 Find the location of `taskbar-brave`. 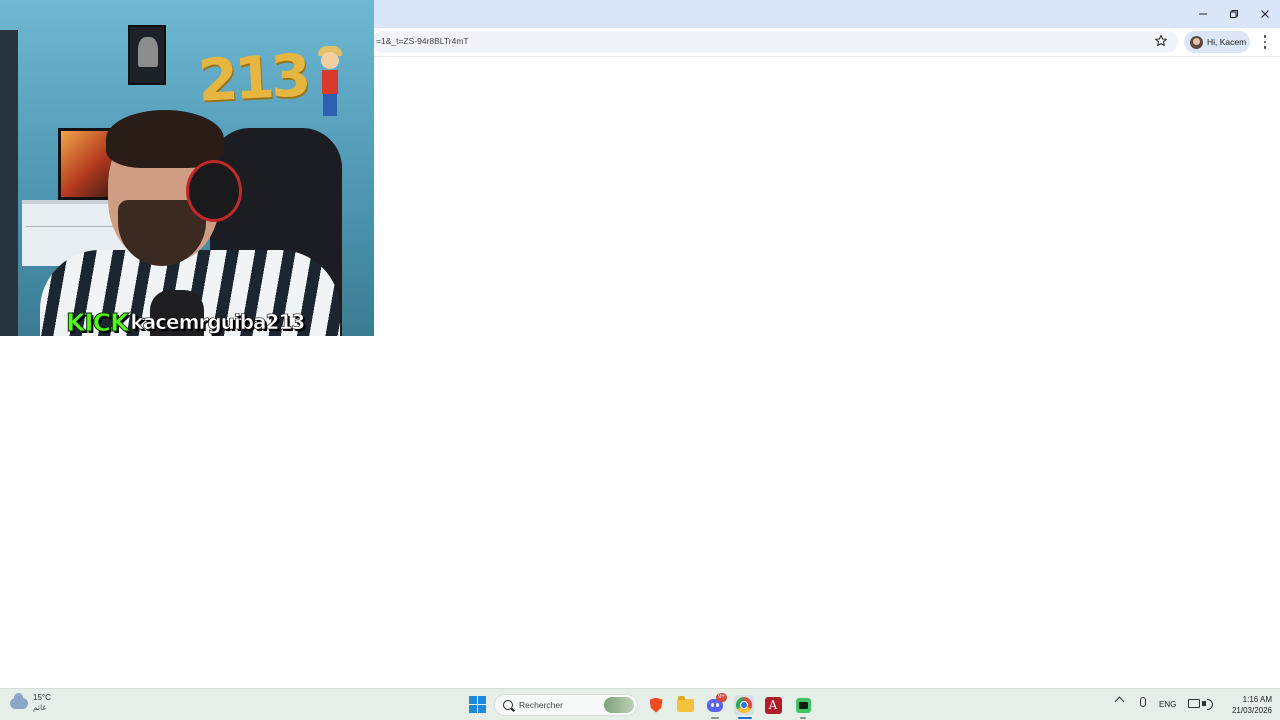

taskbar-brave is located at coordinates (656, 705).